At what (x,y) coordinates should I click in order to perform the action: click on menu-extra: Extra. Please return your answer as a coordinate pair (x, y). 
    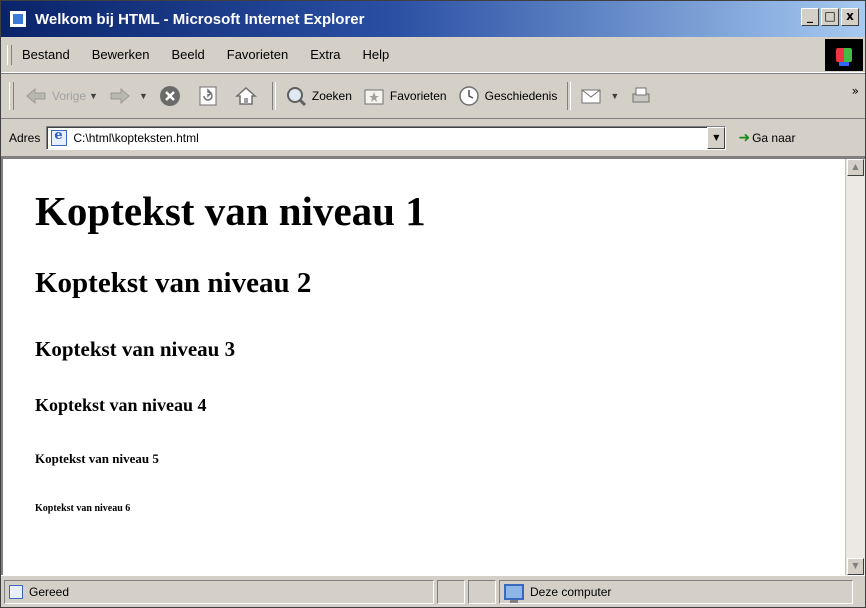
    Looking at the image, I should click on (325, 54).